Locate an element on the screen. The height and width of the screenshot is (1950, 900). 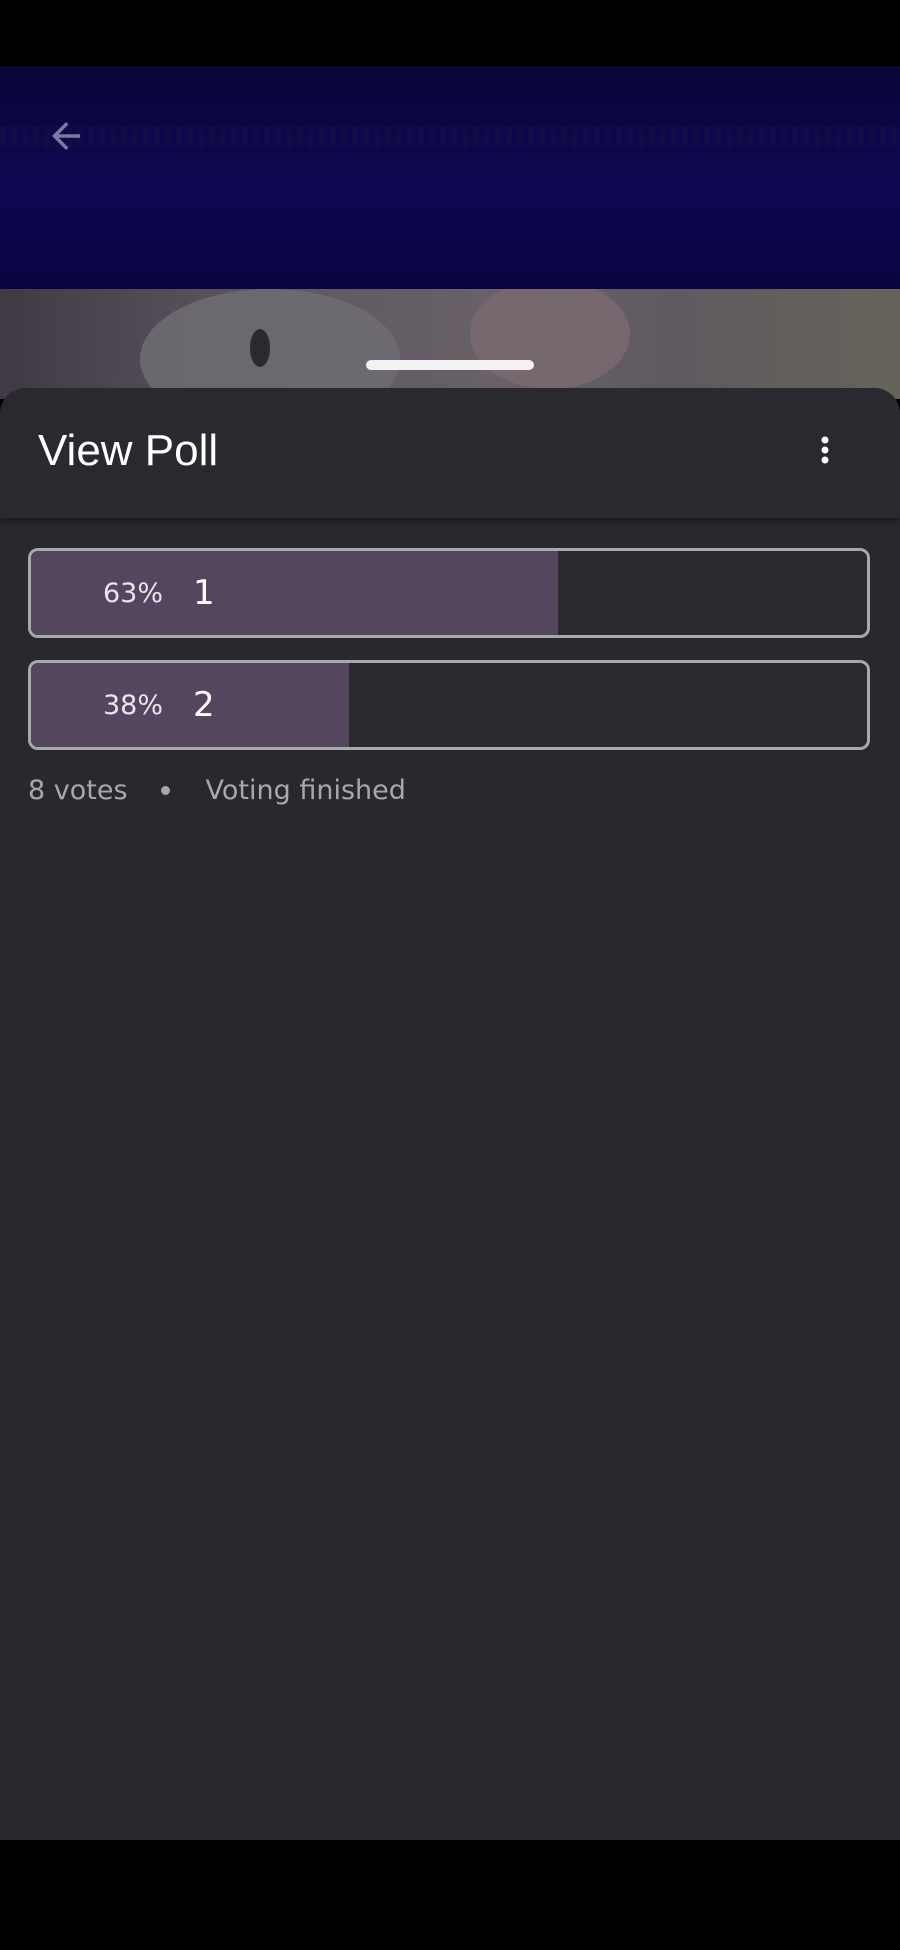
separator-dot is located at coordinates (165, 790).